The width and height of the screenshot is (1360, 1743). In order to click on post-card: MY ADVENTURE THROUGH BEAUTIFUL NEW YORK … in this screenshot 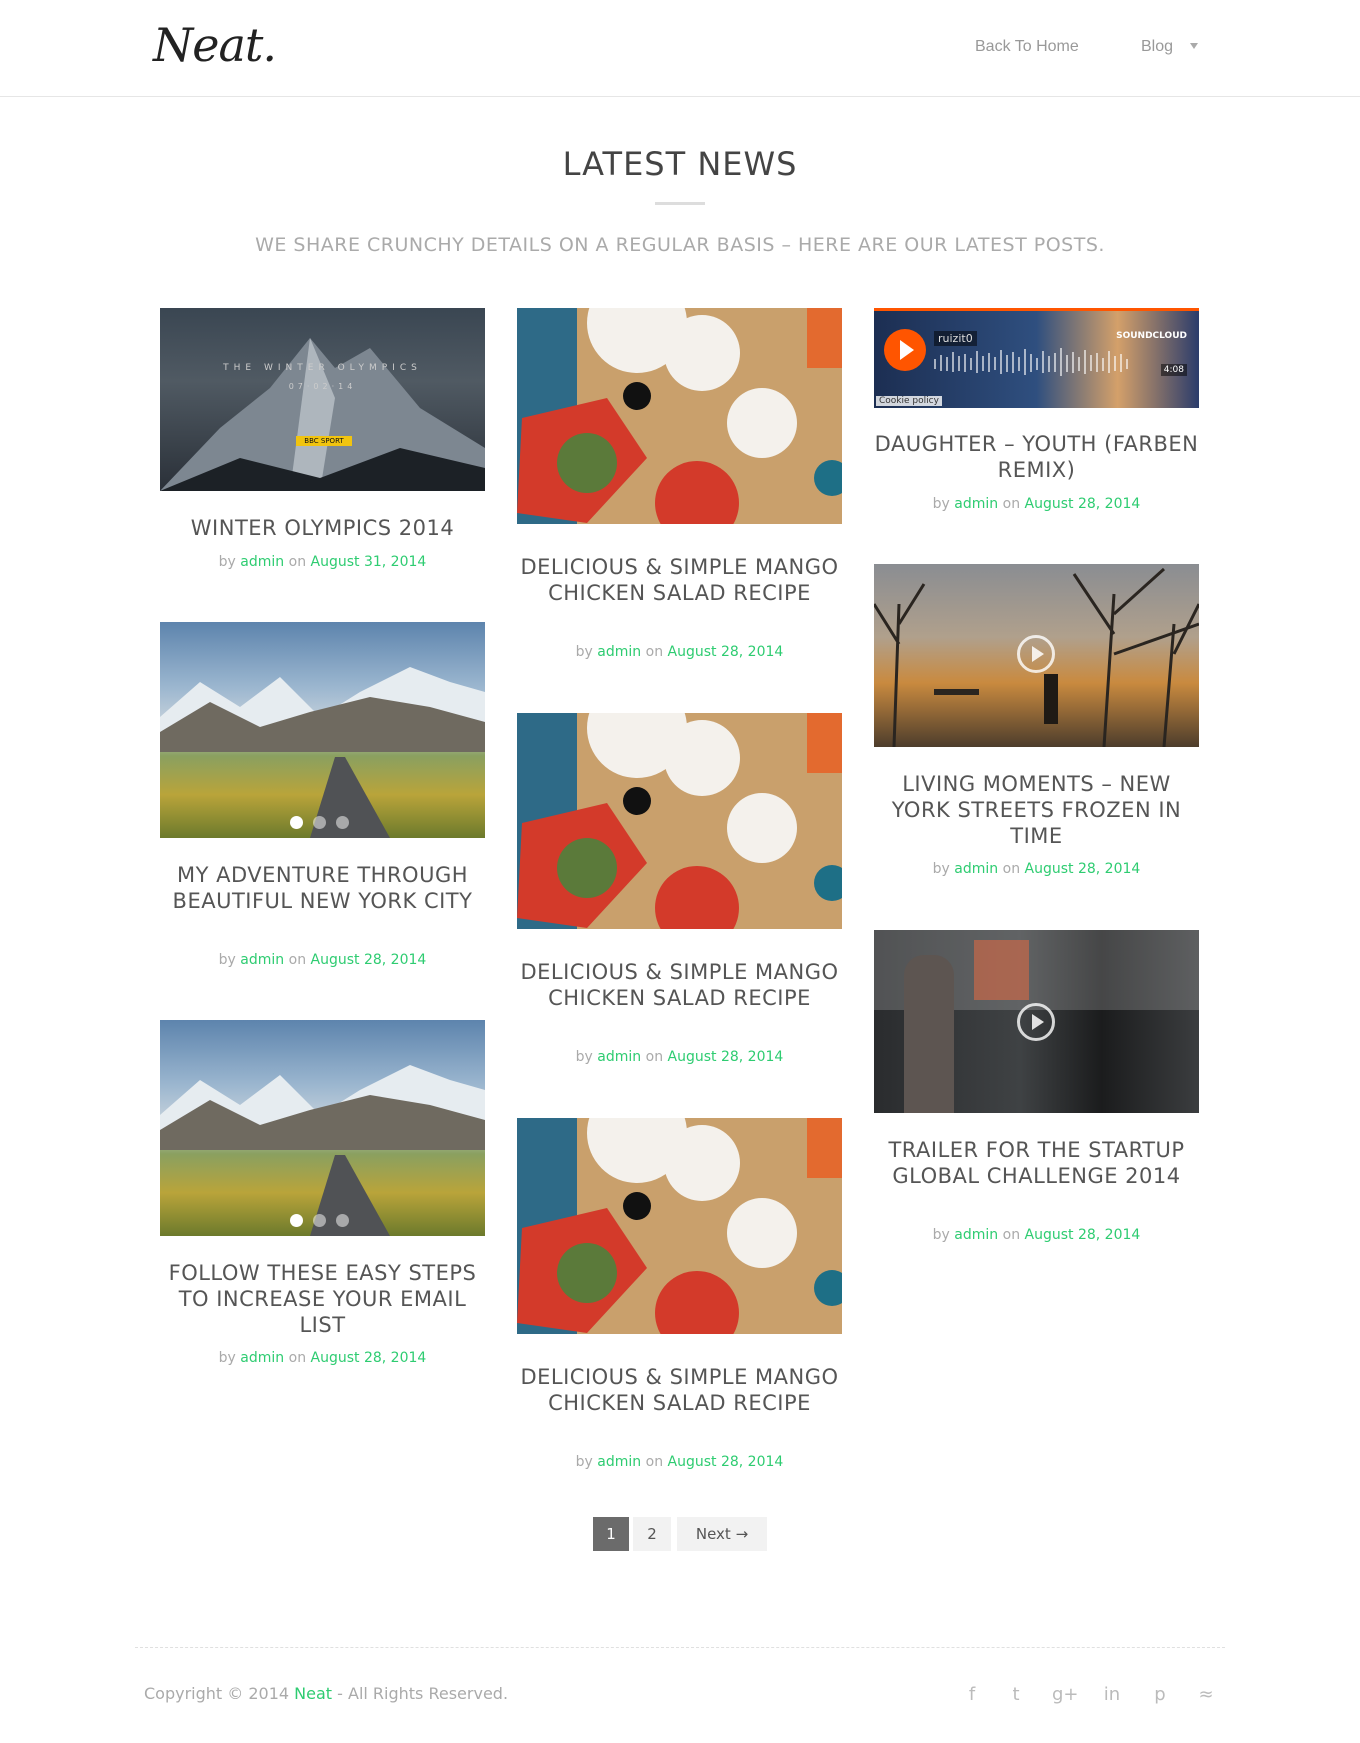, I will do `click(322, 795)`.